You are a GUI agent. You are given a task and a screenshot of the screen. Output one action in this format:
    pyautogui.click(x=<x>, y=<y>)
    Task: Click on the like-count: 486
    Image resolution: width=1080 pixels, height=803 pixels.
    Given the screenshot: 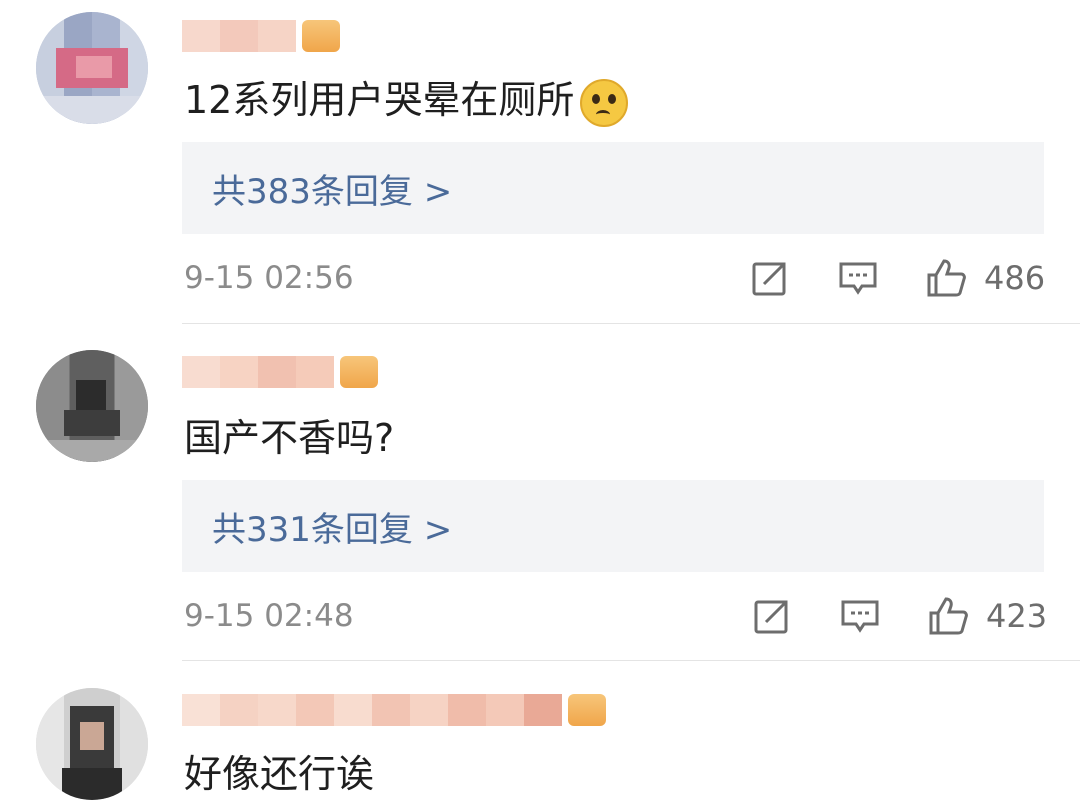 What is the action you would take?
    pyautogui.click(x=1015, y=278)
    